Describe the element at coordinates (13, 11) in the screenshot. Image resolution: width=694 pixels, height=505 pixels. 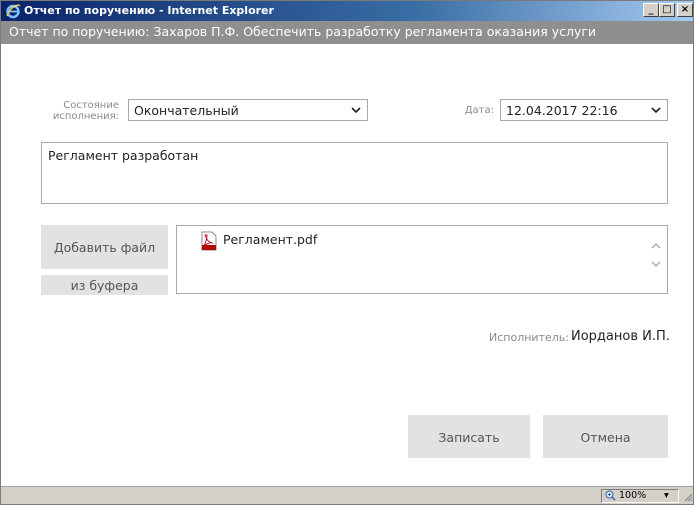
I see `ie-icon` at that location.